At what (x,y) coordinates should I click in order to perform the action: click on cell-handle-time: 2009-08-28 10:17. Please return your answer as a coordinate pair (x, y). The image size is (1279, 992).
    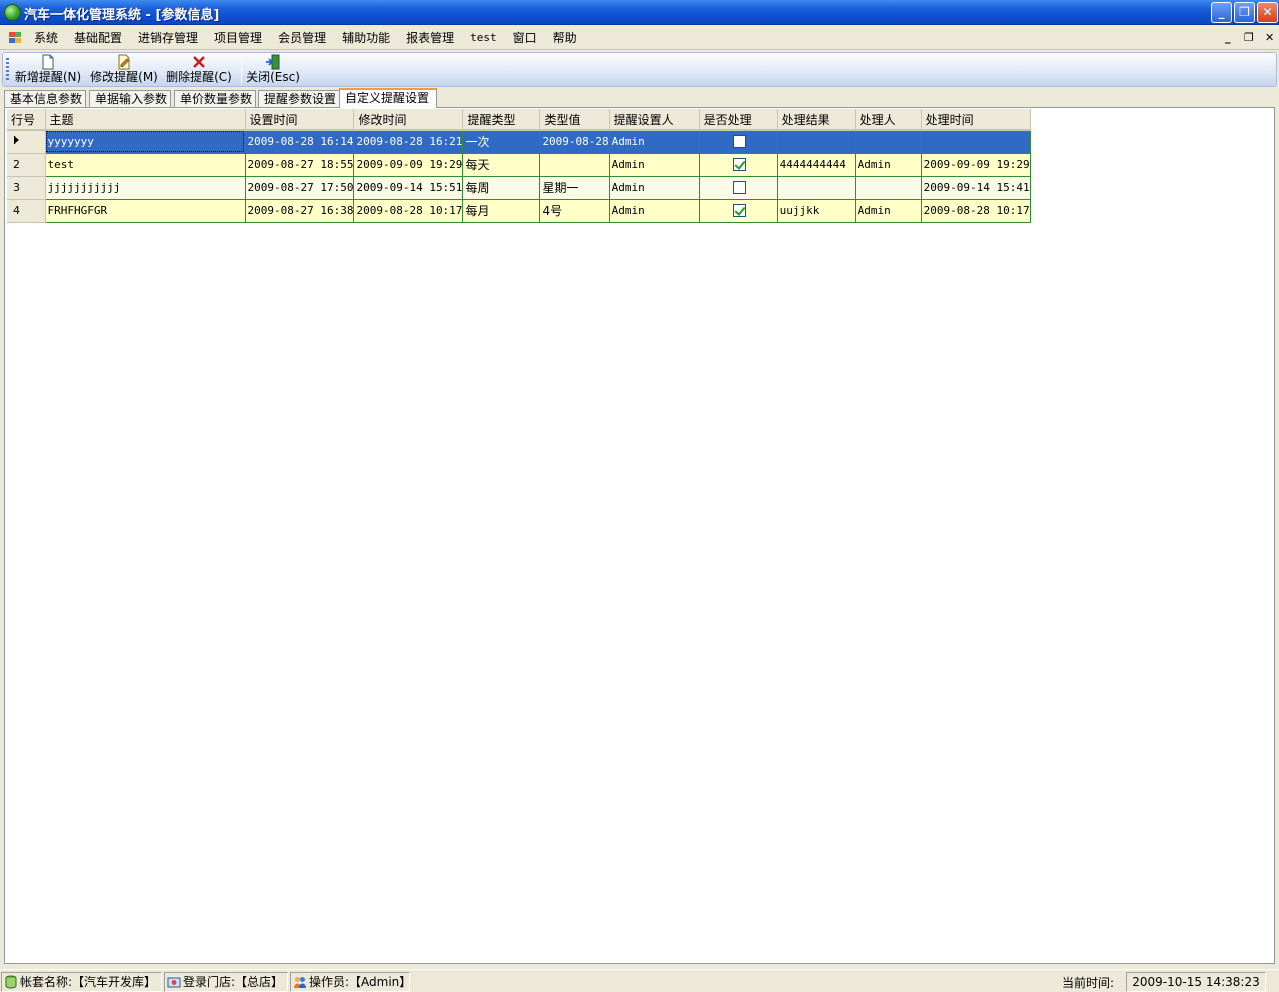
    Looking at the image, I should click on (975, 210).